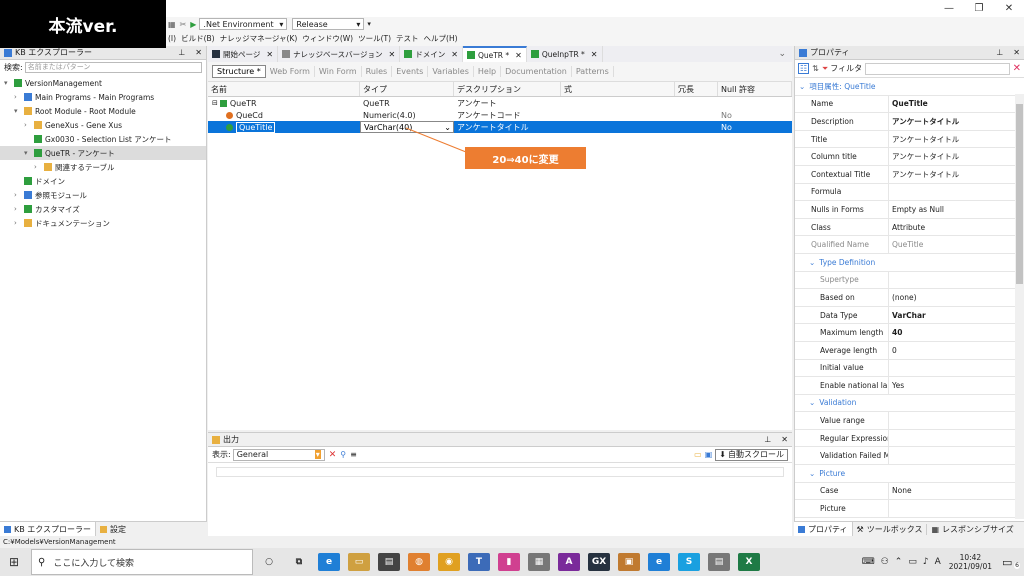 This screenshot has height=576, width=1024. I want to click on person-icon: ⚇, so click(885, 562).